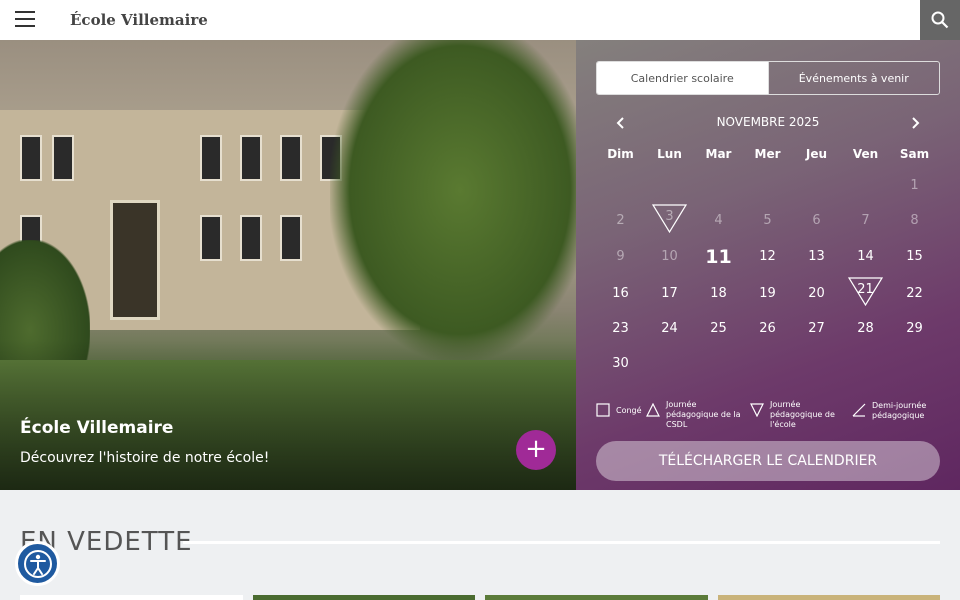 The height and width of the screenshot is (600, 960). What do you see at coordinates (453, 200) in the screenshot?
I see `tree` at bounding box center [453, 200].